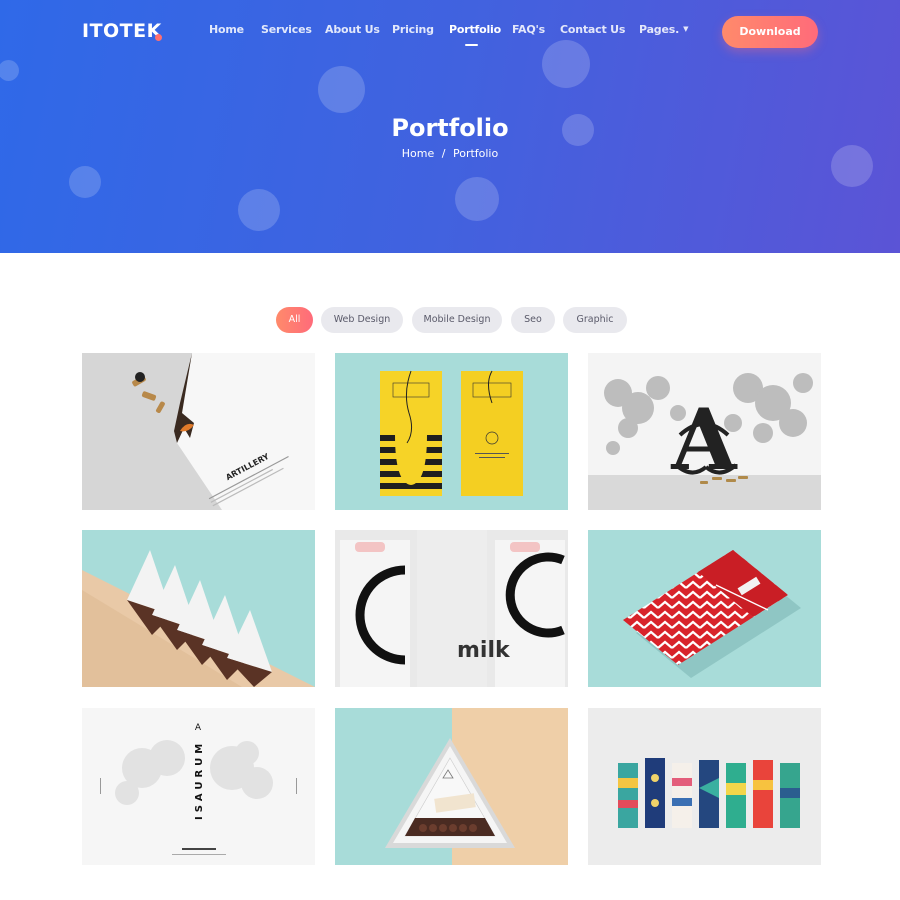 The width and height of the screenshot is (900, 900). I want to click on red-envelope-image, so click(704, 608).